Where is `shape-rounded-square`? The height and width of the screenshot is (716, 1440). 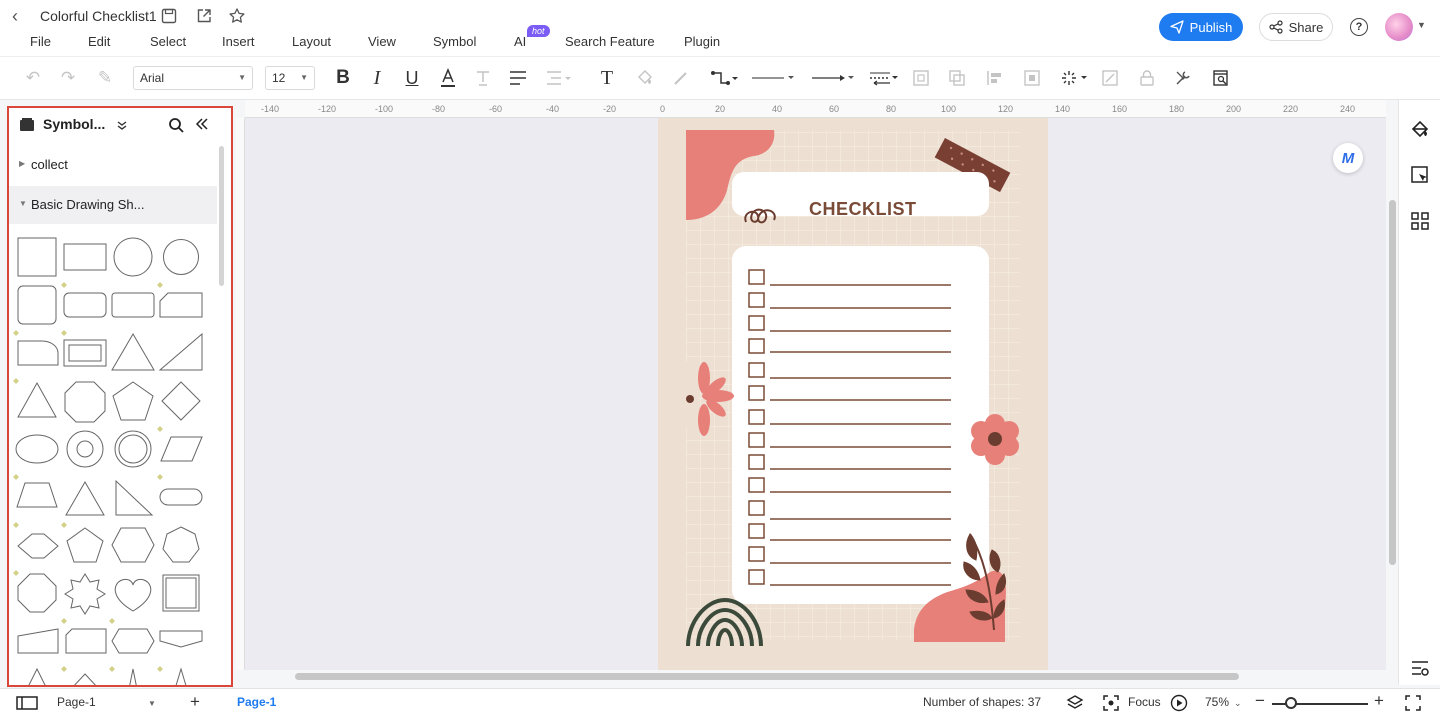 shape-rounded-square is located at coordinates (37, 305).